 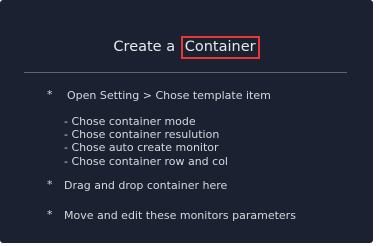 What do you see at coordinates (185, 72) in the screenshot?
I see `divider` at bounding box center [185, 72].